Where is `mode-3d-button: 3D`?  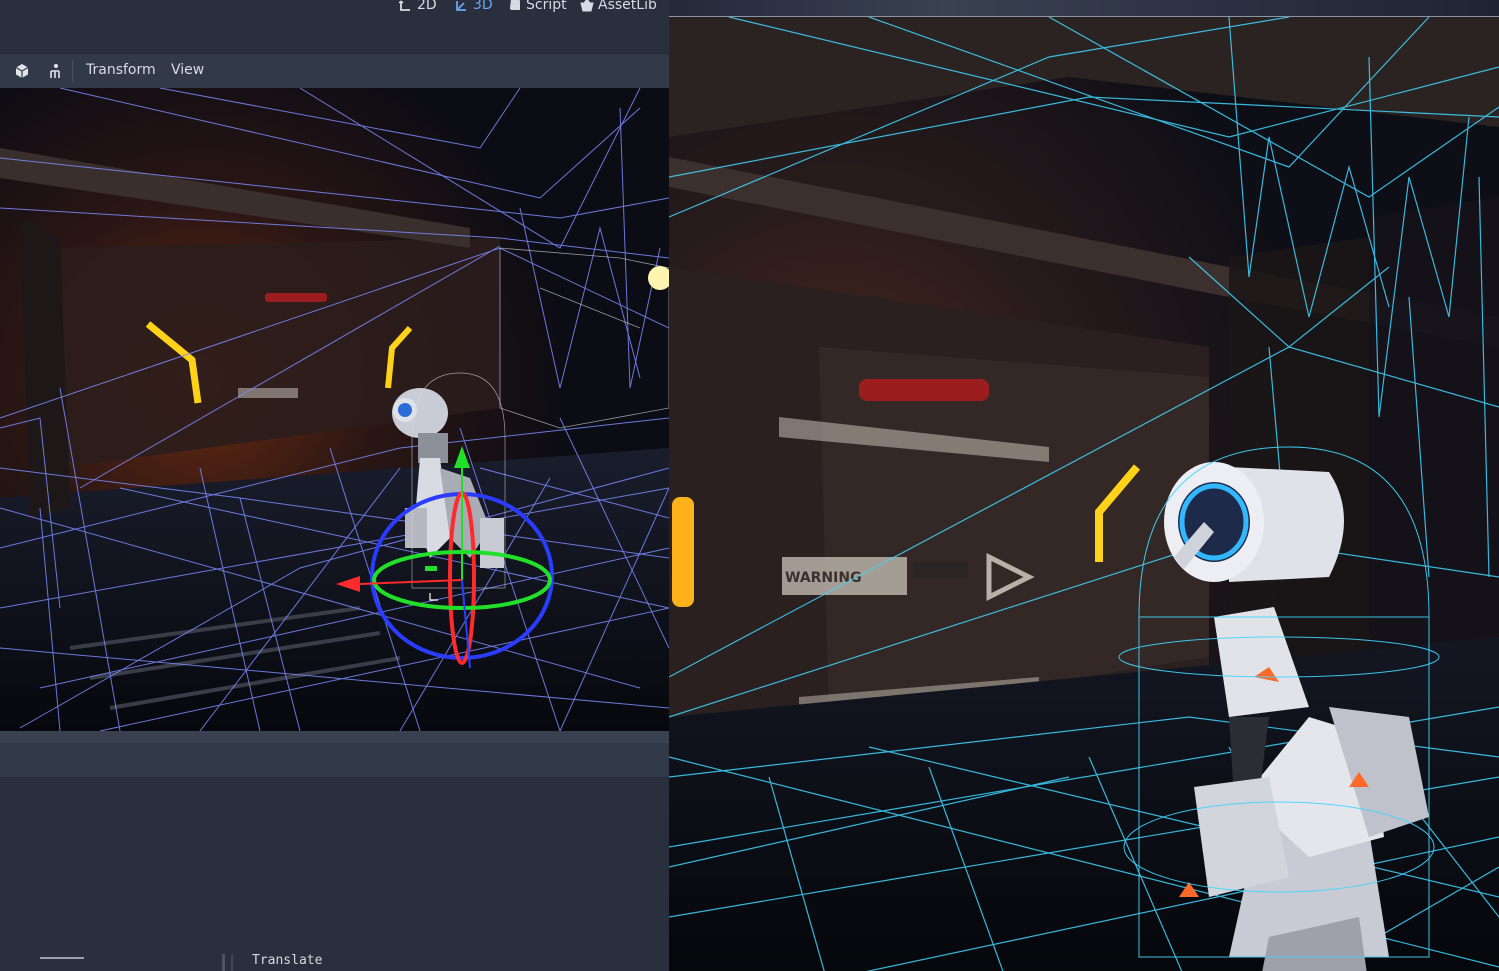 mode-3d-button: 3D is located at coordinates (474, 6).